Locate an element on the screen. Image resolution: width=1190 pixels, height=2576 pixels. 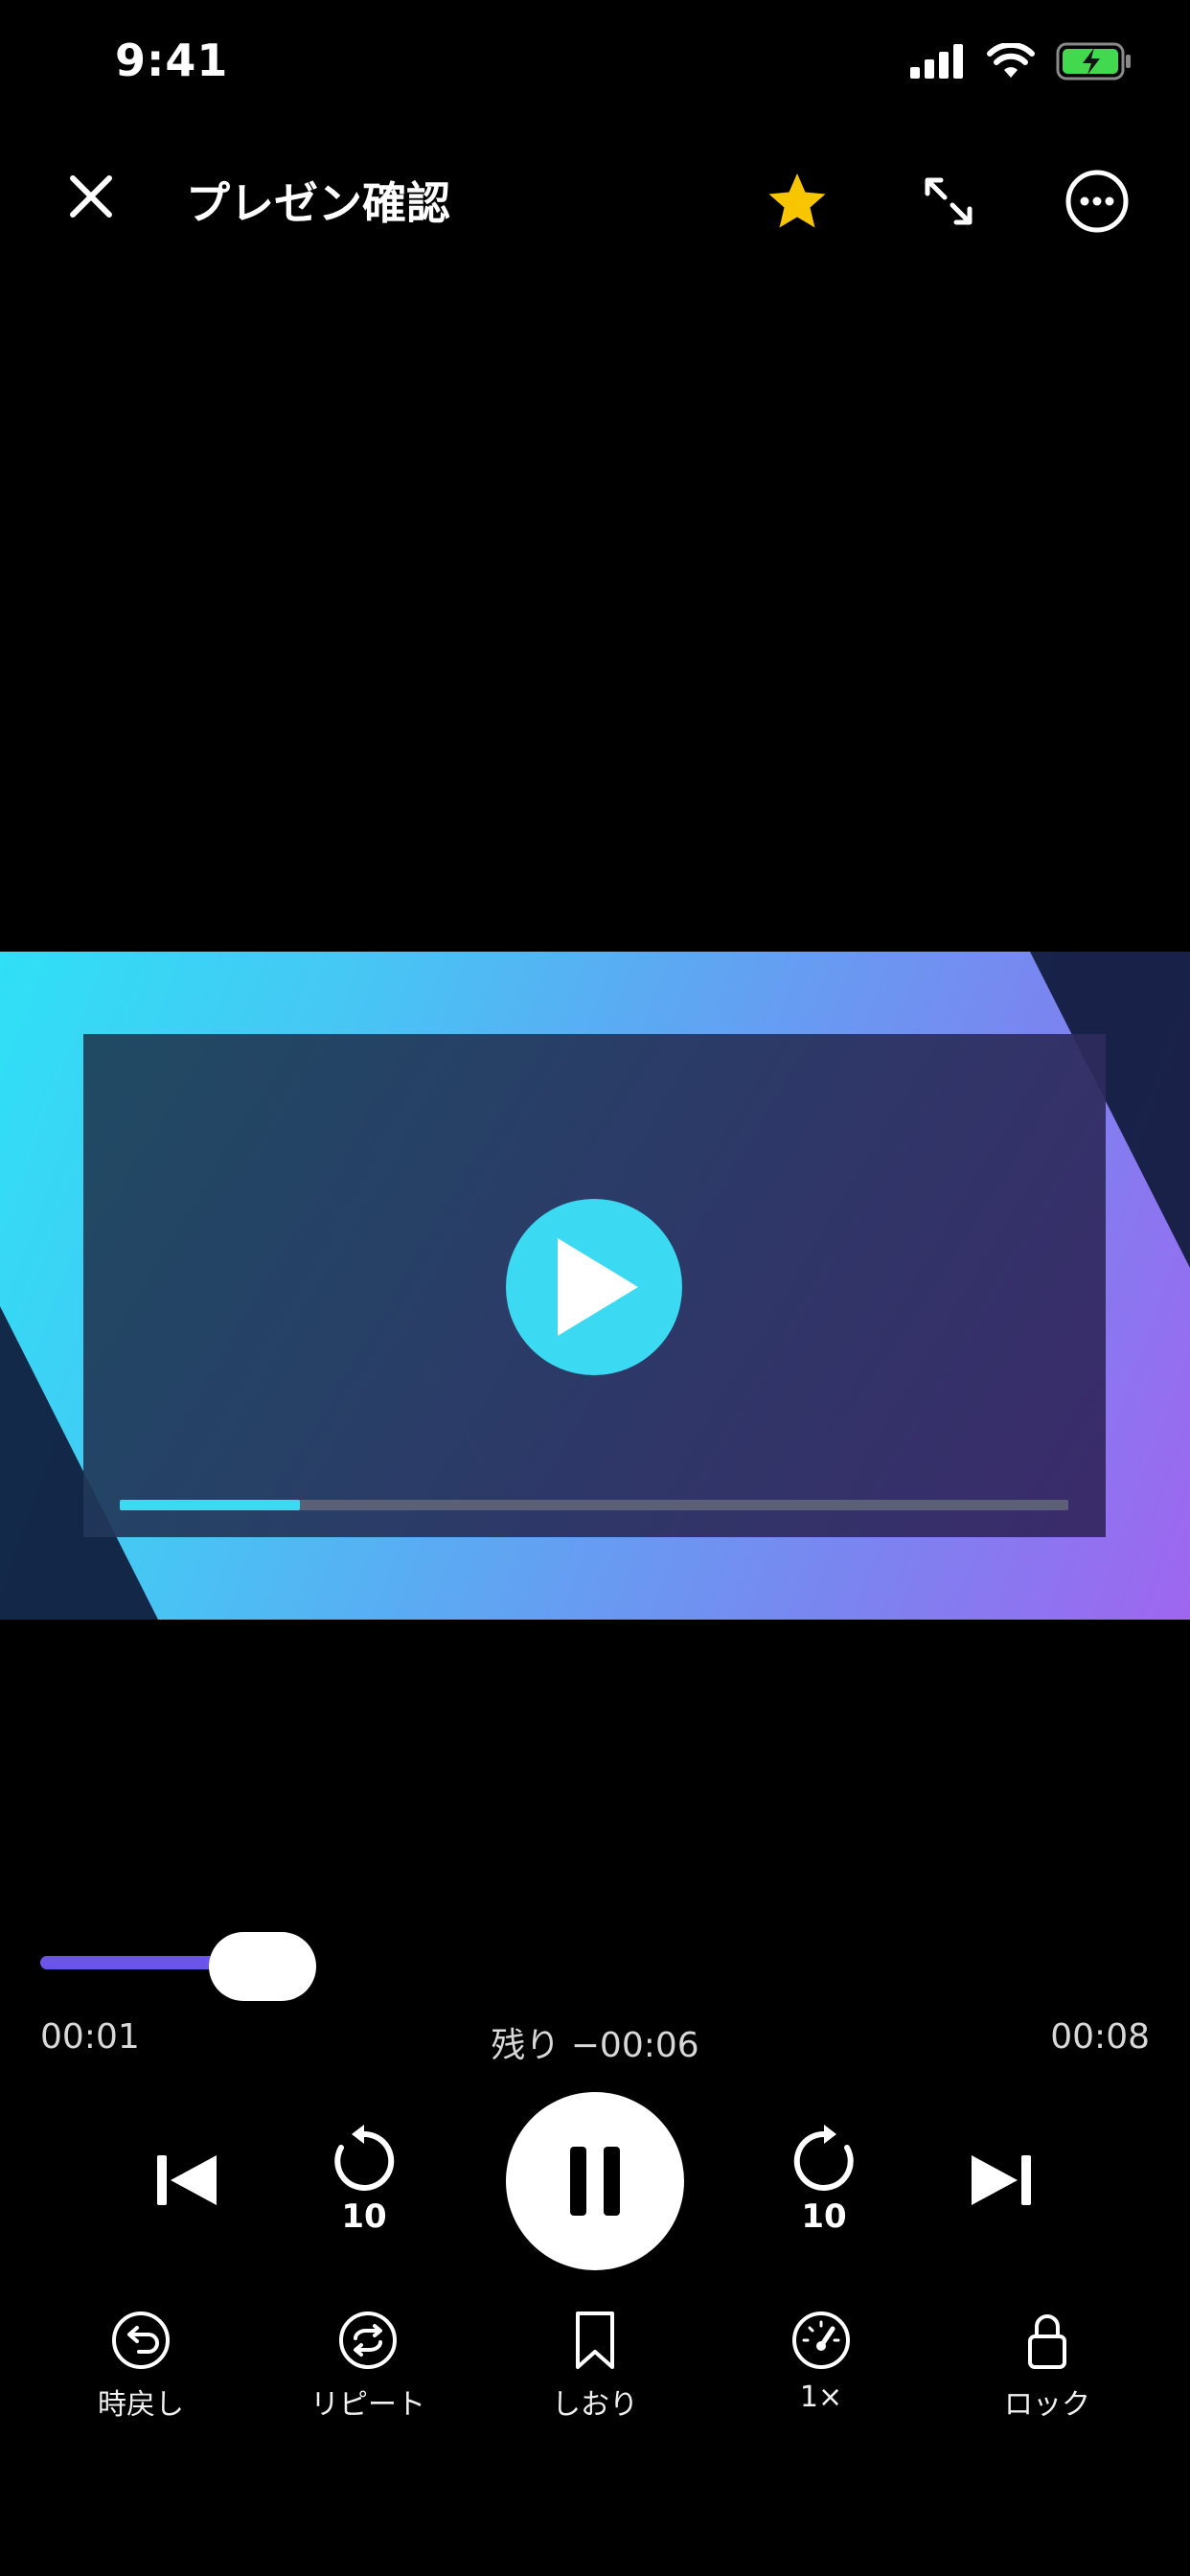
skip-previous-icon is located at coordinates (187, 2180).